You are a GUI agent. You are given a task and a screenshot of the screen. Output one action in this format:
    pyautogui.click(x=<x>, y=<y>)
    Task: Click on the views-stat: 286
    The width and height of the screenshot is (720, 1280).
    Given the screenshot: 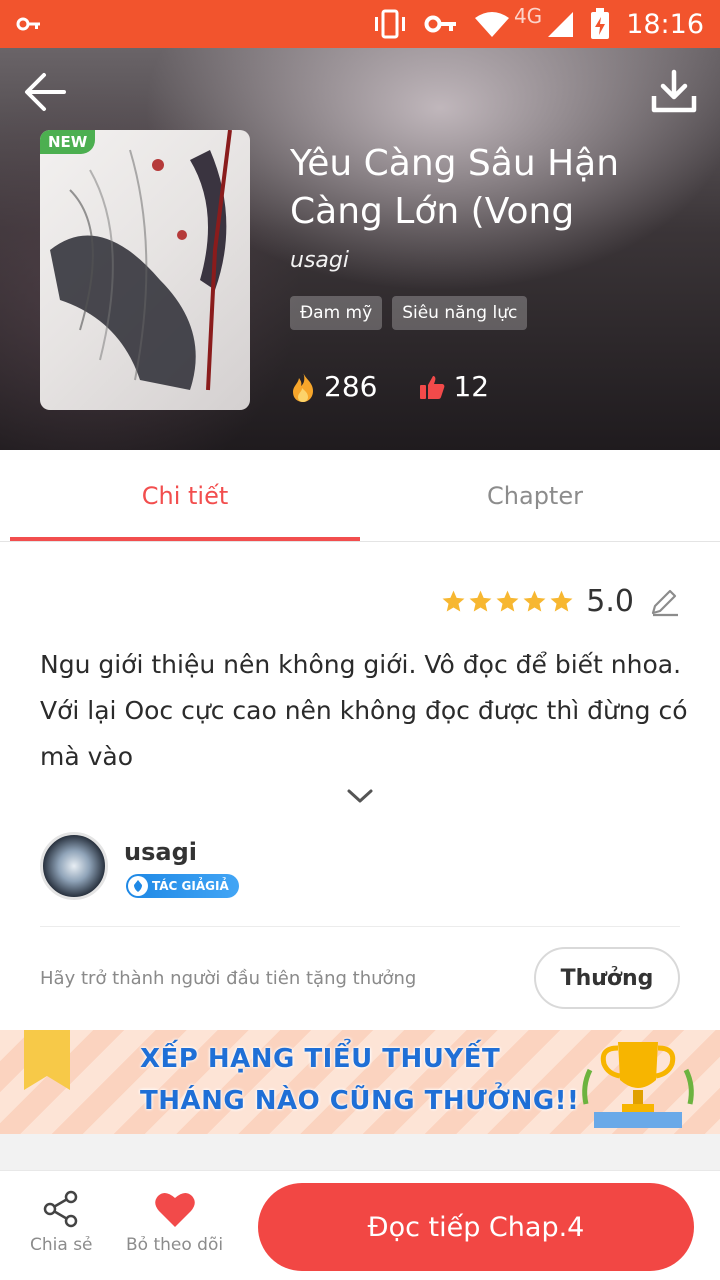 What is the action you would take?
    pyautogui.click(x=333, y=386)
    